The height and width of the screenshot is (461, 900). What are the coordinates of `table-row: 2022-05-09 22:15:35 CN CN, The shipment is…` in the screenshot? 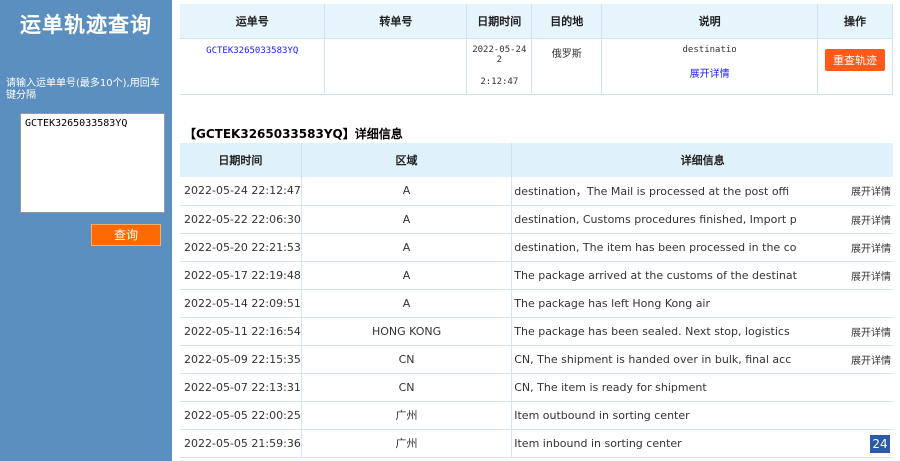 It's located at (536, 359).